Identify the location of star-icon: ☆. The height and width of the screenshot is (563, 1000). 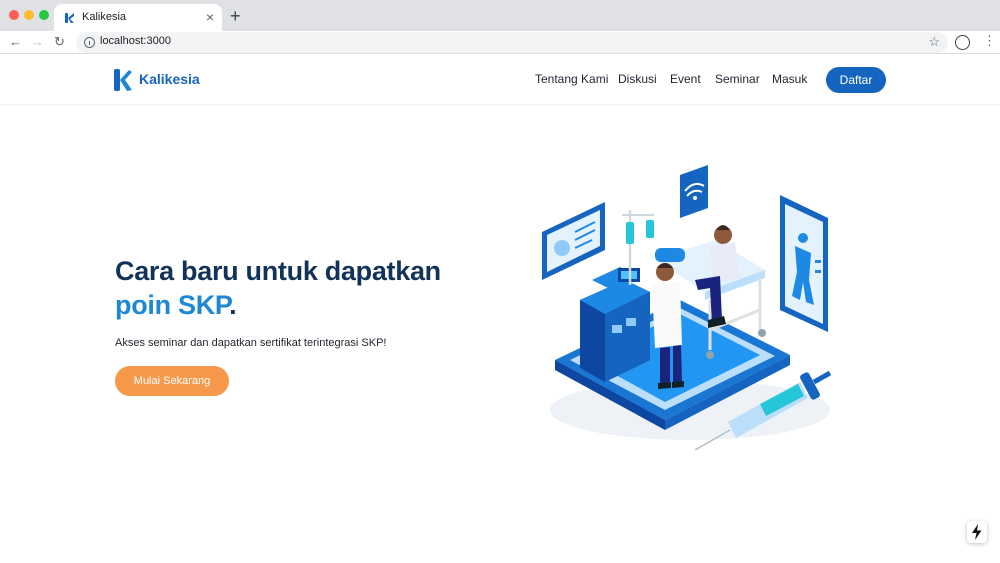
(934, 42).